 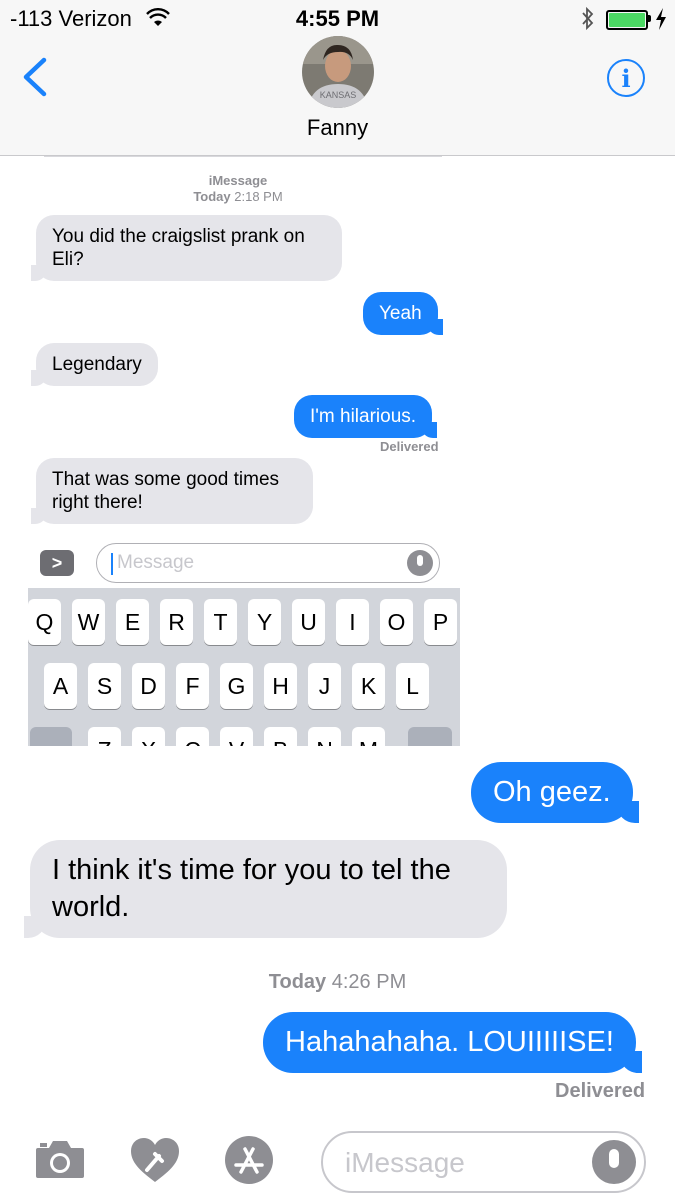 I want to click on received-message: That was some good times right there!, so click(x=172, y=491).